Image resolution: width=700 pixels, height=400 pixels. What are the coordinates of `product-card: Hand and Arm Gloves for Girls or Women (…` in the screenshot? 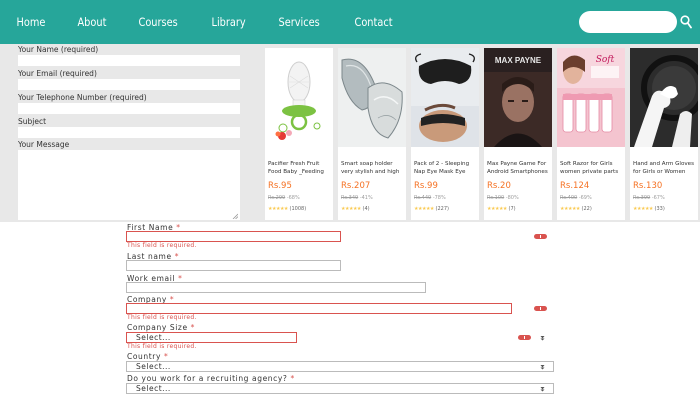 It's located at (664, 134).